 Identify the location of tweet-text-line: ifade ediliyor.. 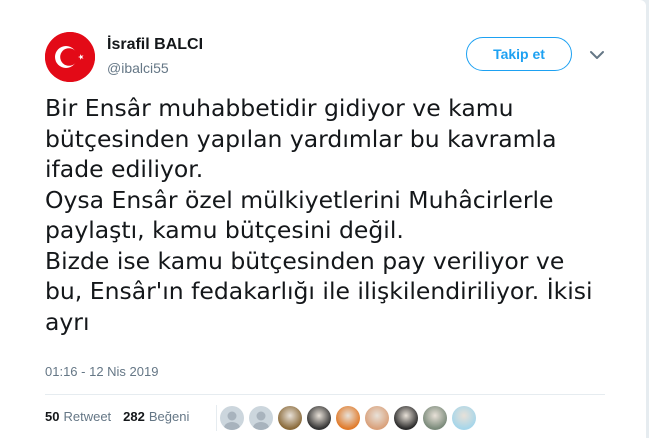
(124, 169).